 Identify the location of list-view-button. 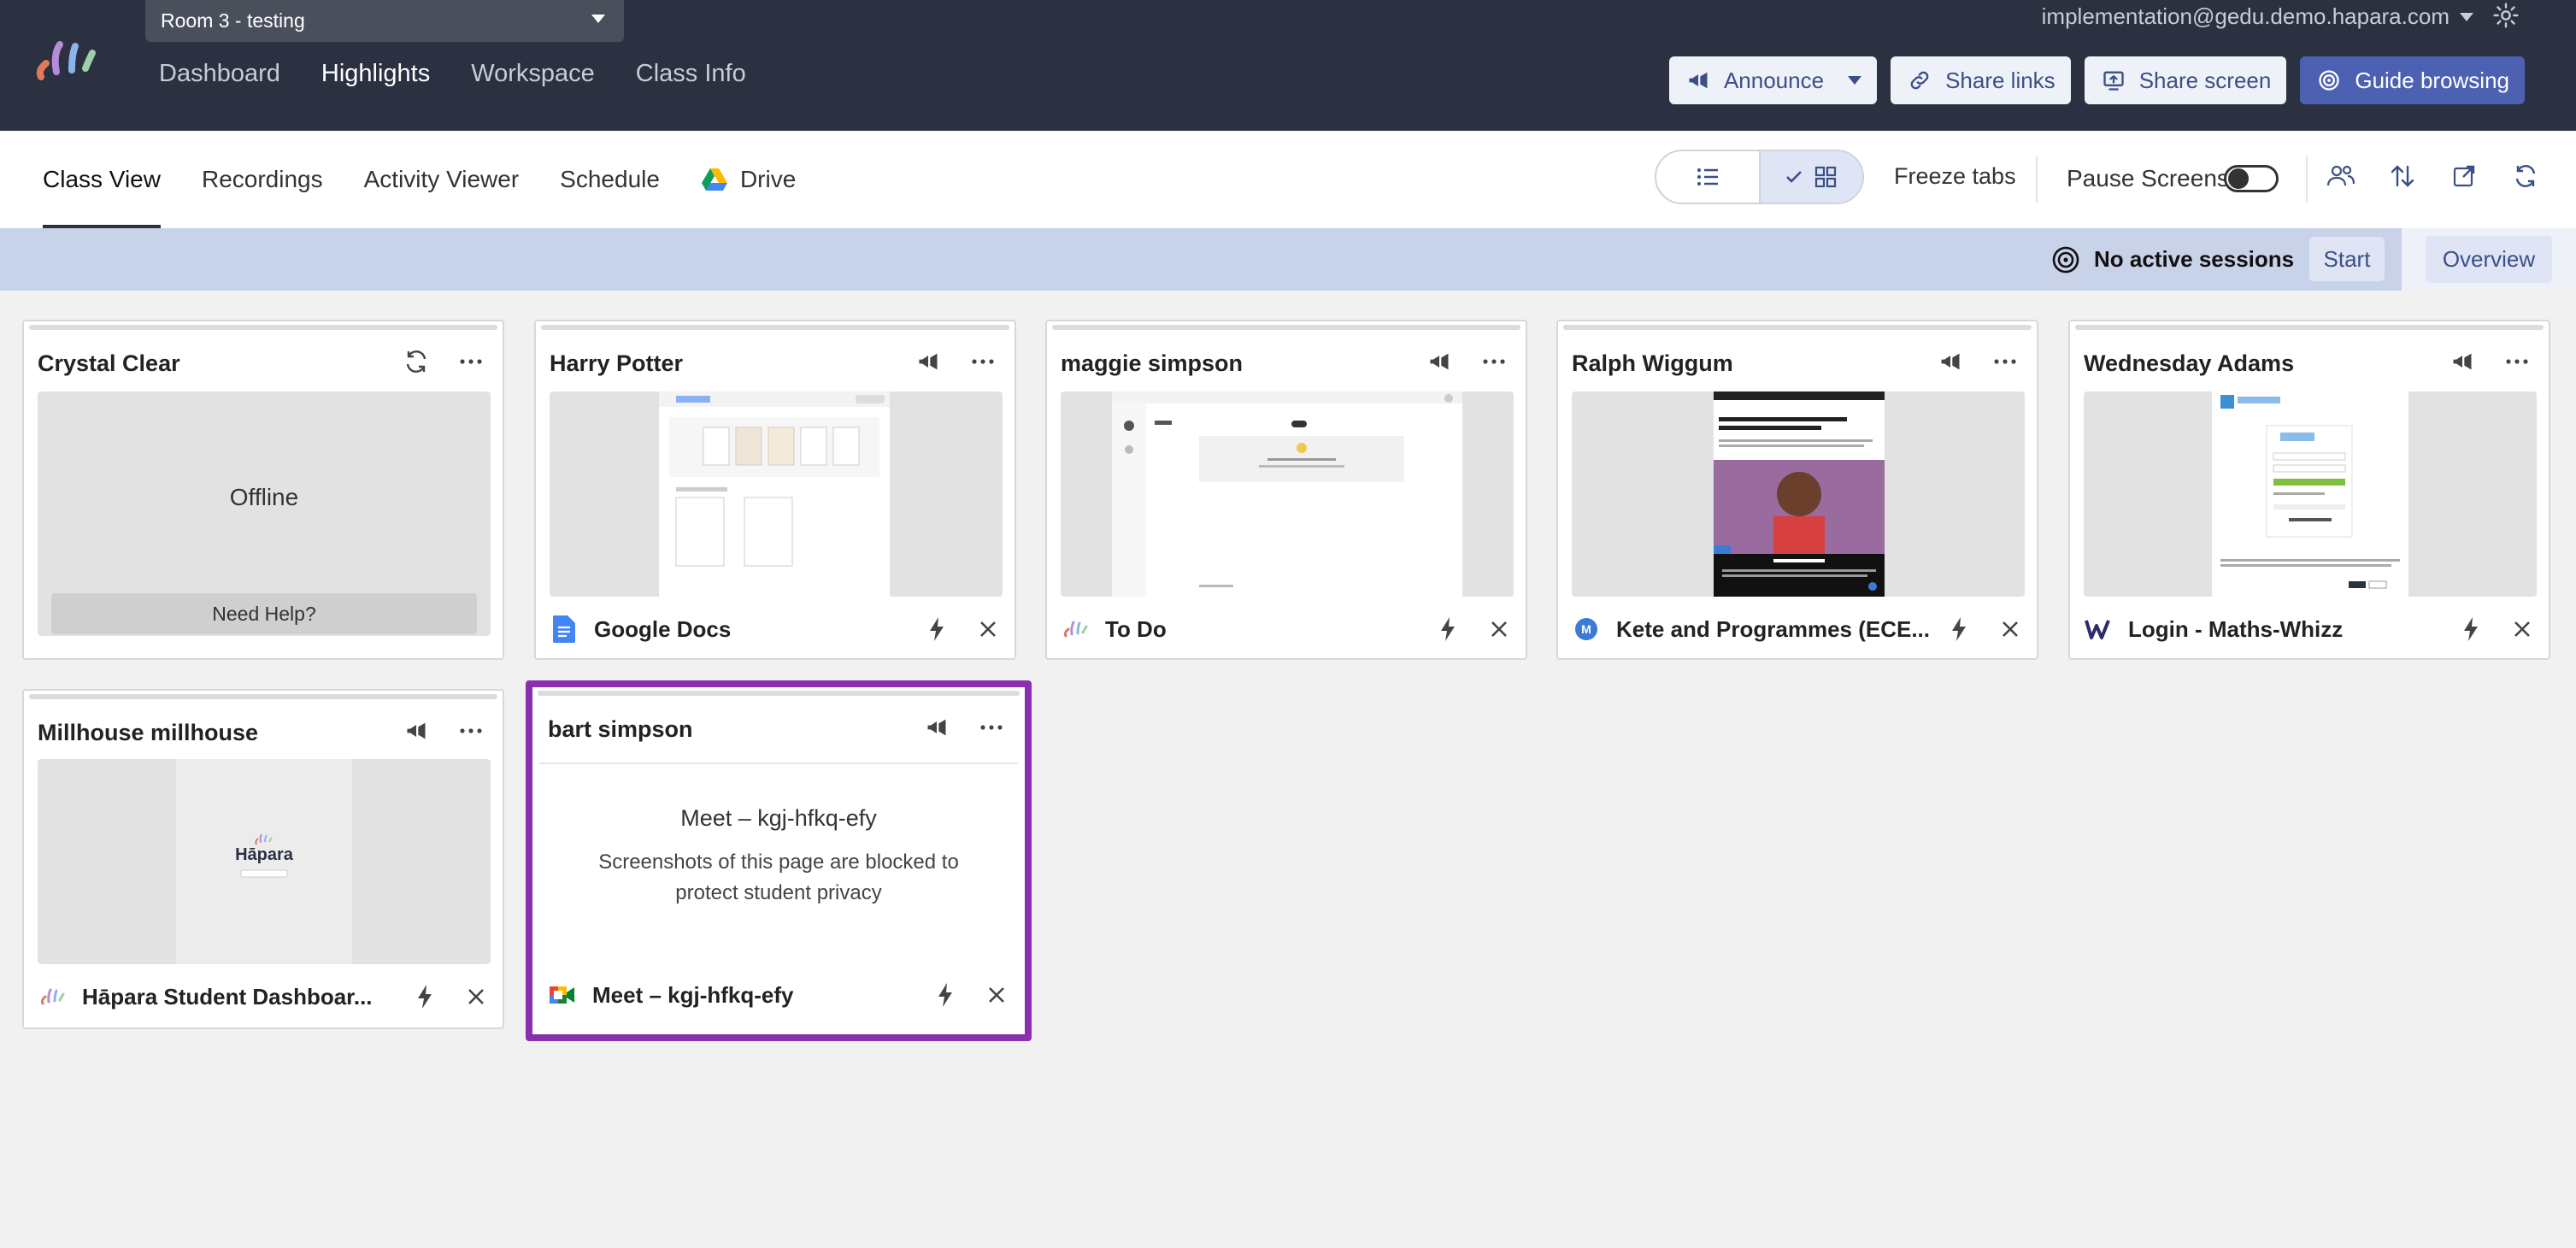
(1707, 177).